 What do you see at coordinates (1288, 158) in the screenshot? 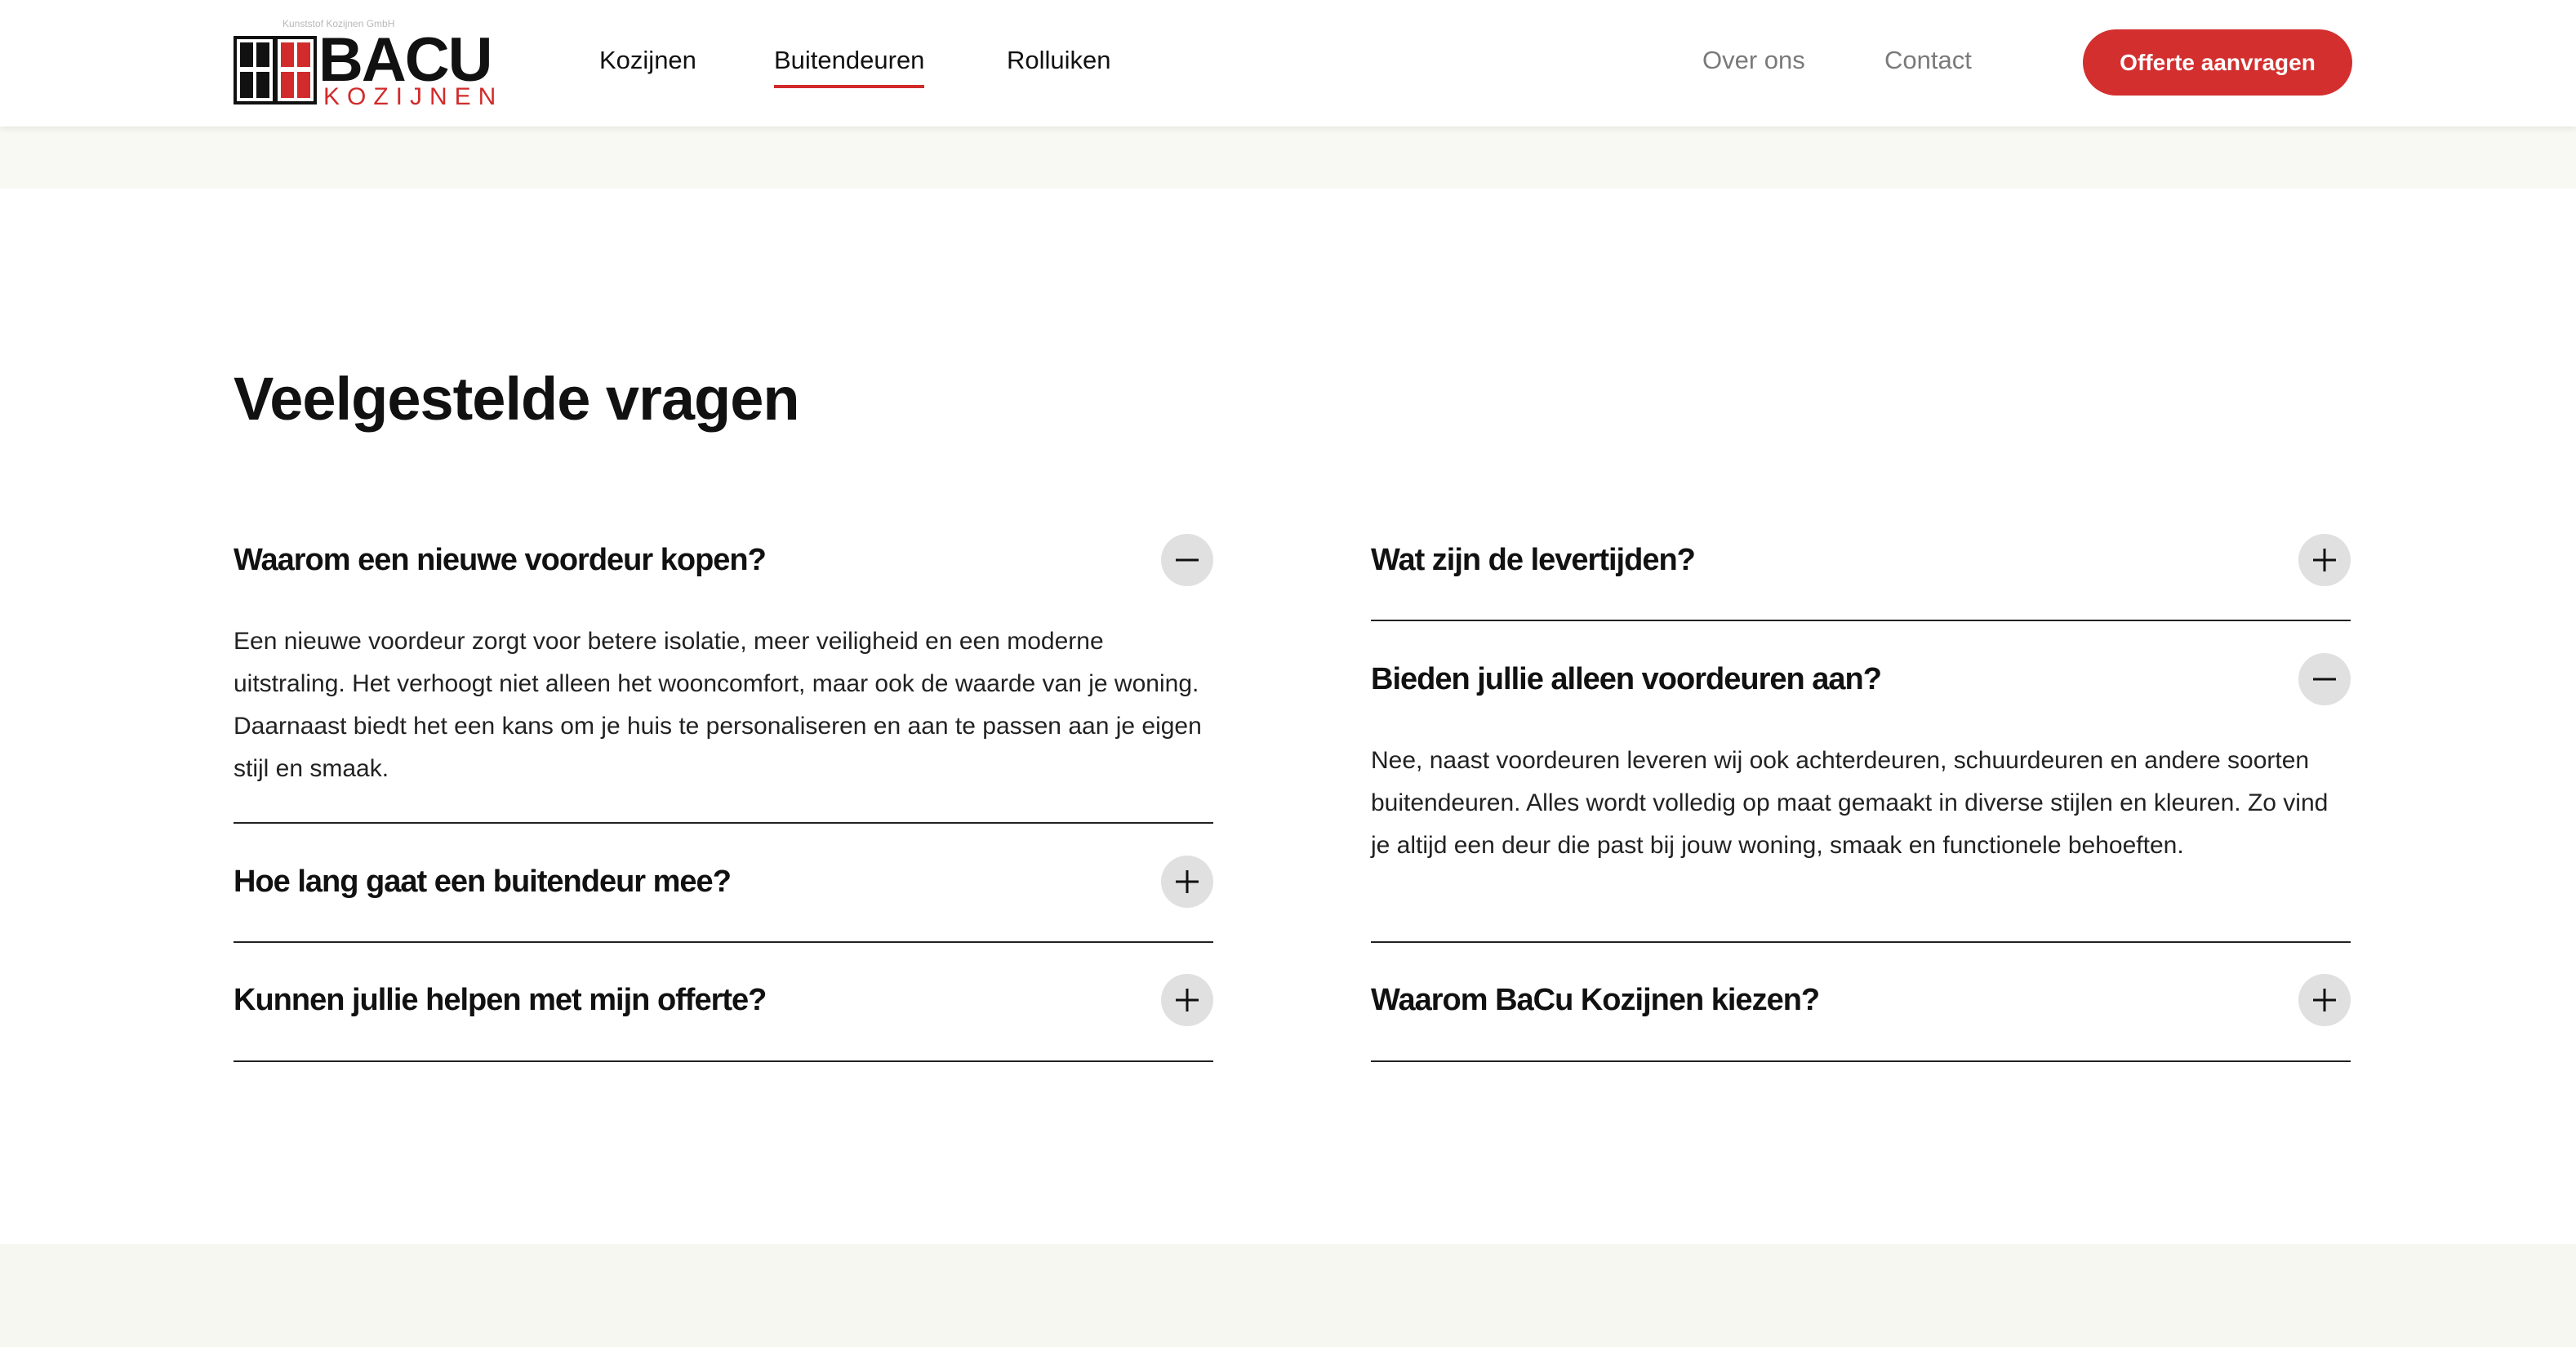
I see `beige-band` at bounding box center [1288, 158].